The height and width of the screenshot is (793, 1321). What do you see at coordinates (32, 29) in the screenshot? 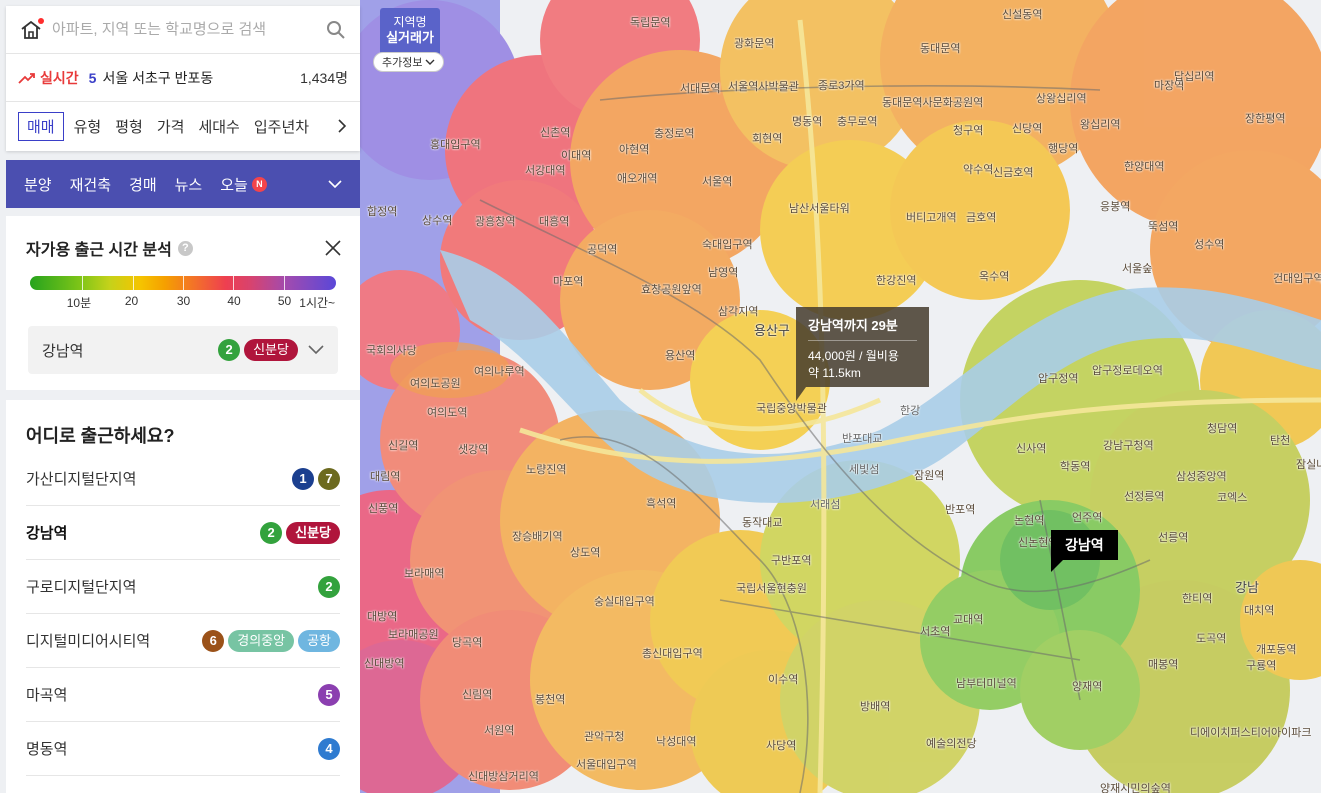
I see `home-icon` at bounding box center [32, 29].